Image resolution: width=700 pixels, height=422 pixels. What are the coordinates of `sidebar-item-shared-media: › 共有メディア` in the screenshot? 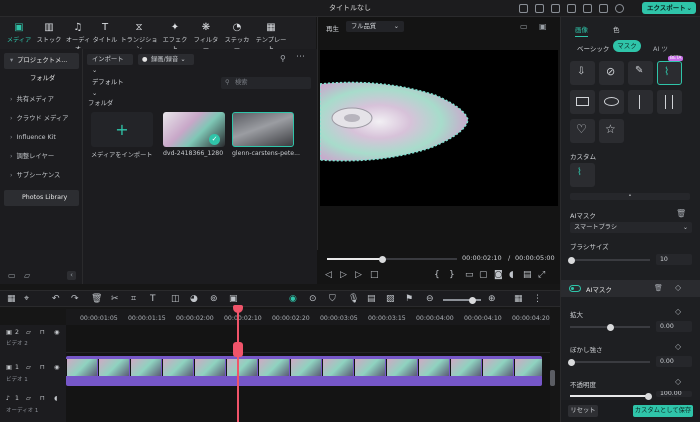 It's located at (41, 100).